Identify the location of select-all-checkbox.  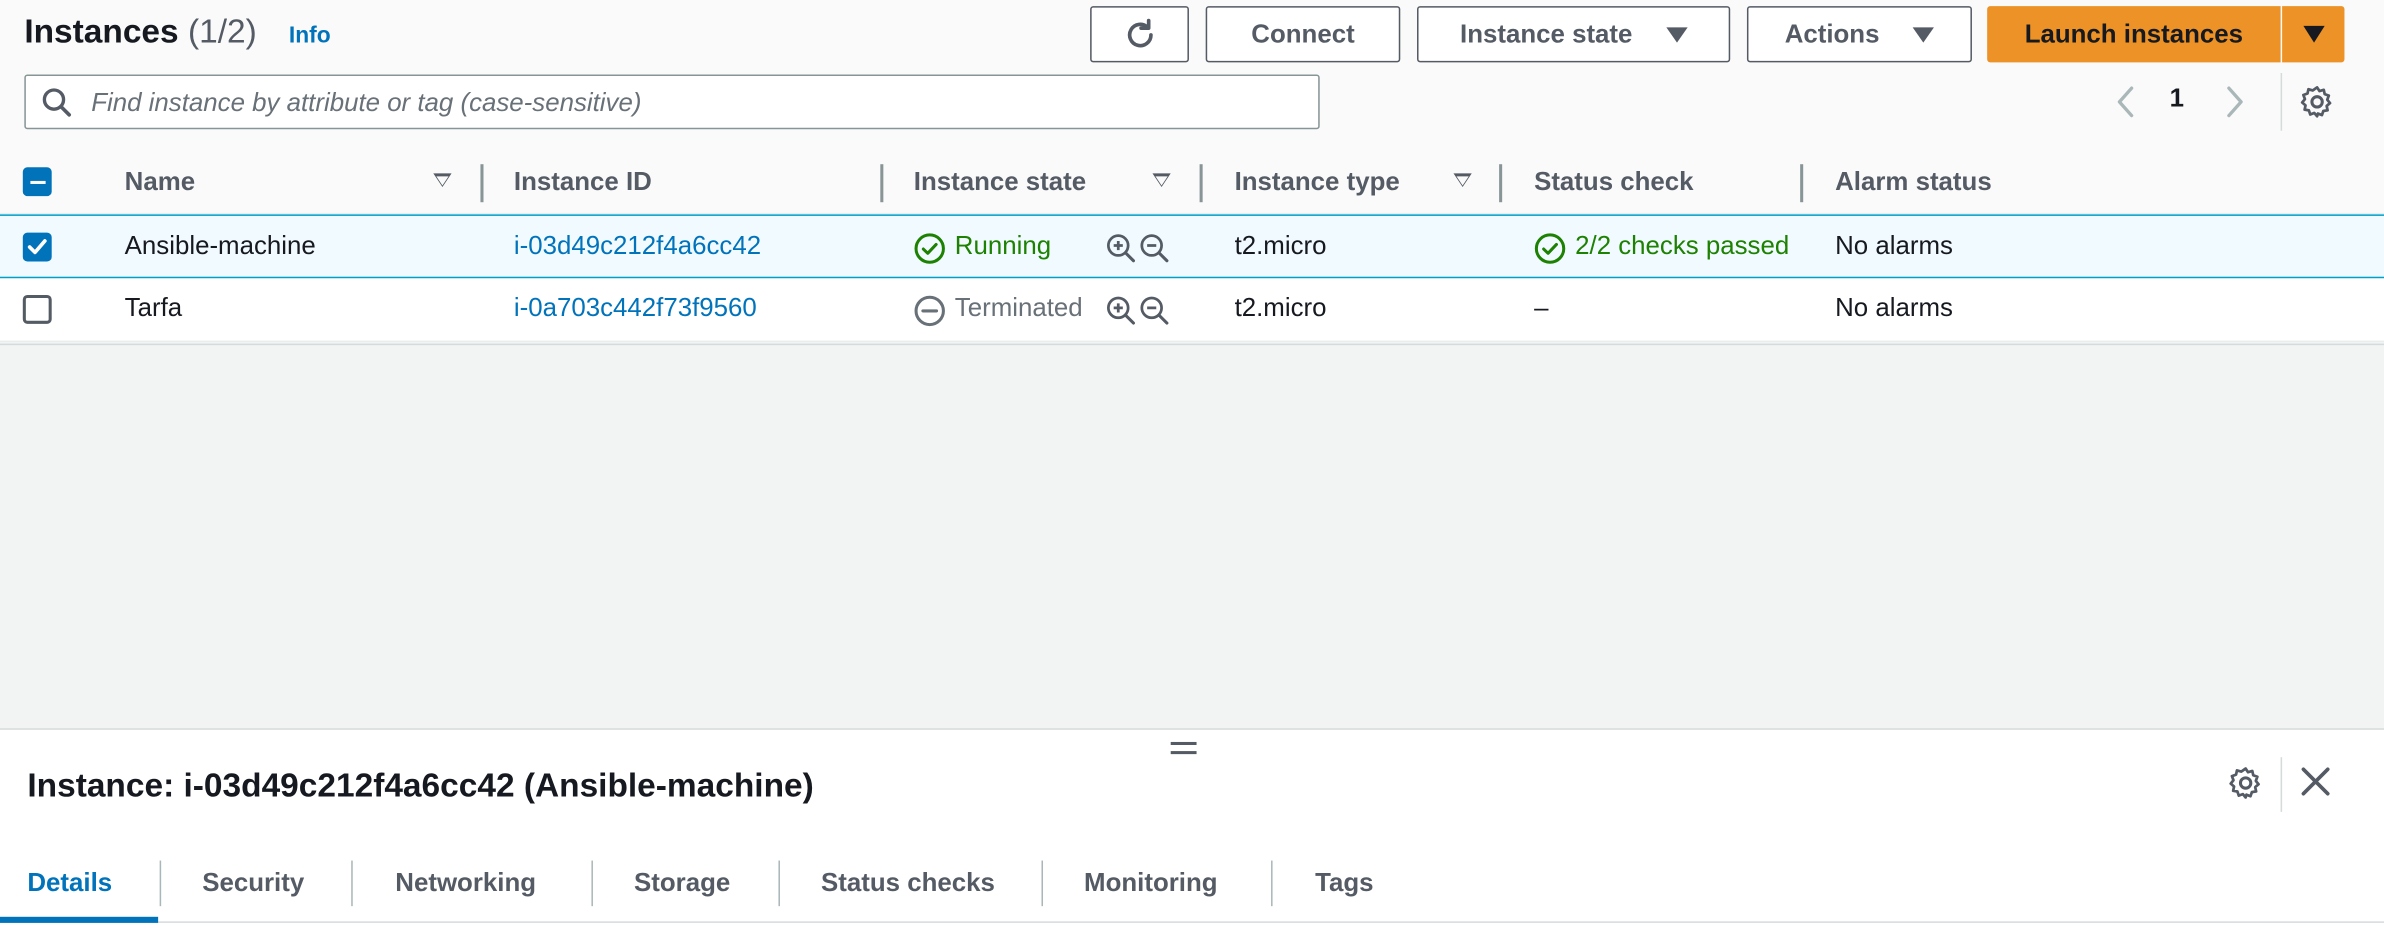
(37, 182).